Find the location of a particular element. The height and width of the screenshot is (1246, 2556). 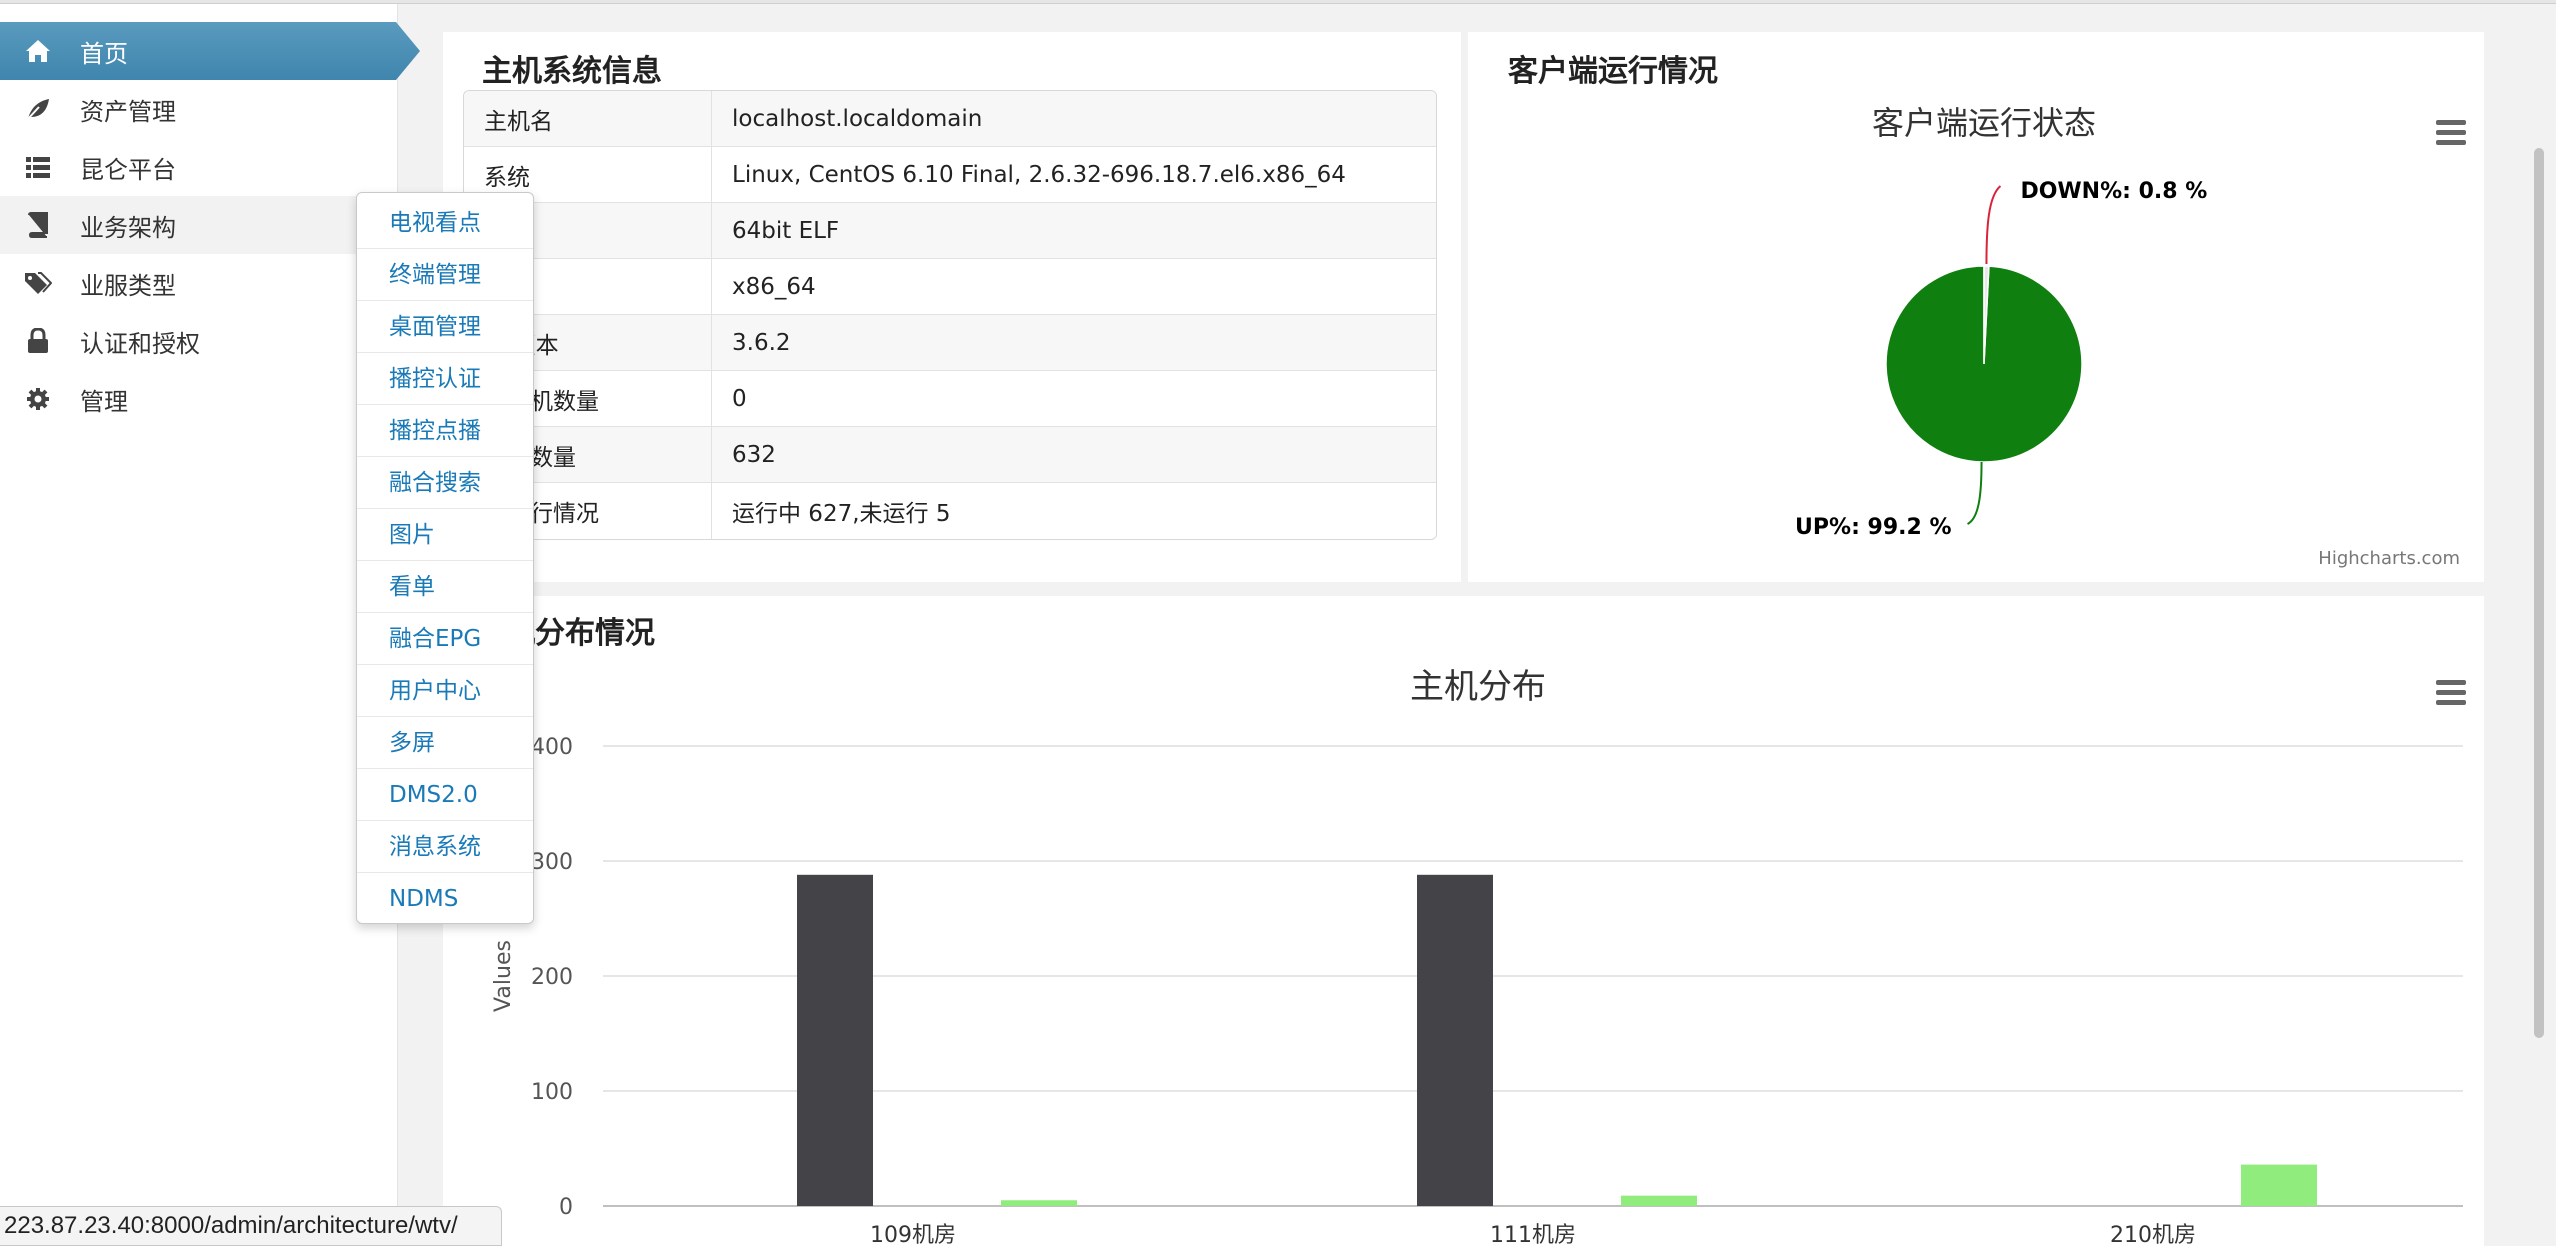

info-value: localhost.localdomain is located at coordinates (1074, 119).